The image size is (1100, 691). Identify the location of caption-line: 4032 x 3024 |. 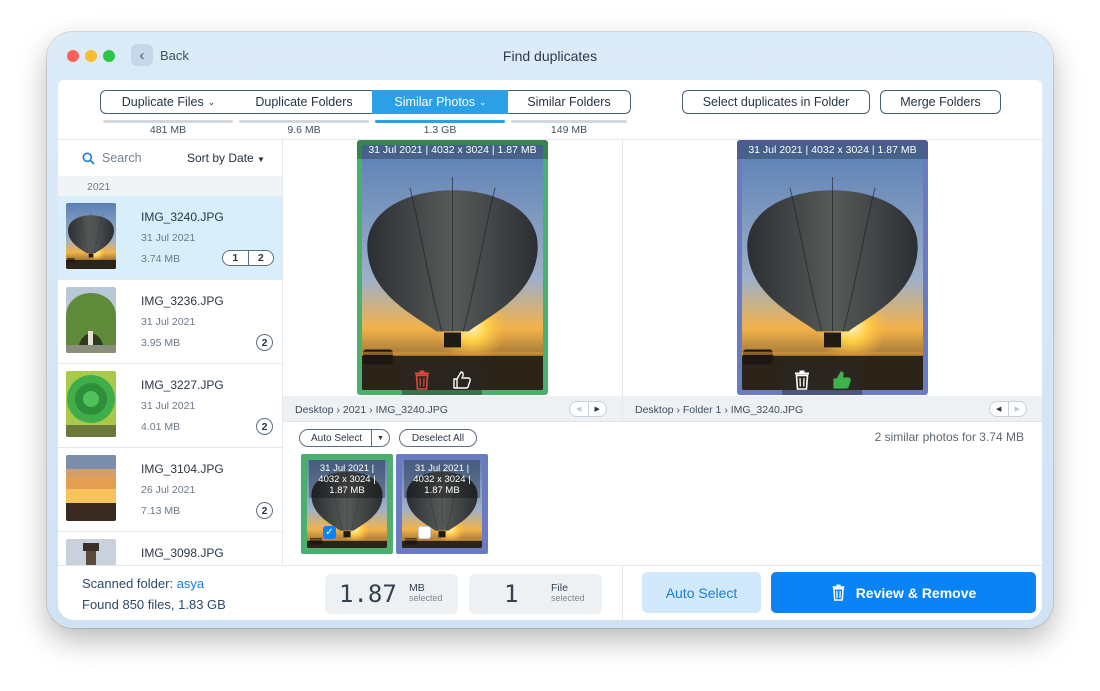
(442, 479).